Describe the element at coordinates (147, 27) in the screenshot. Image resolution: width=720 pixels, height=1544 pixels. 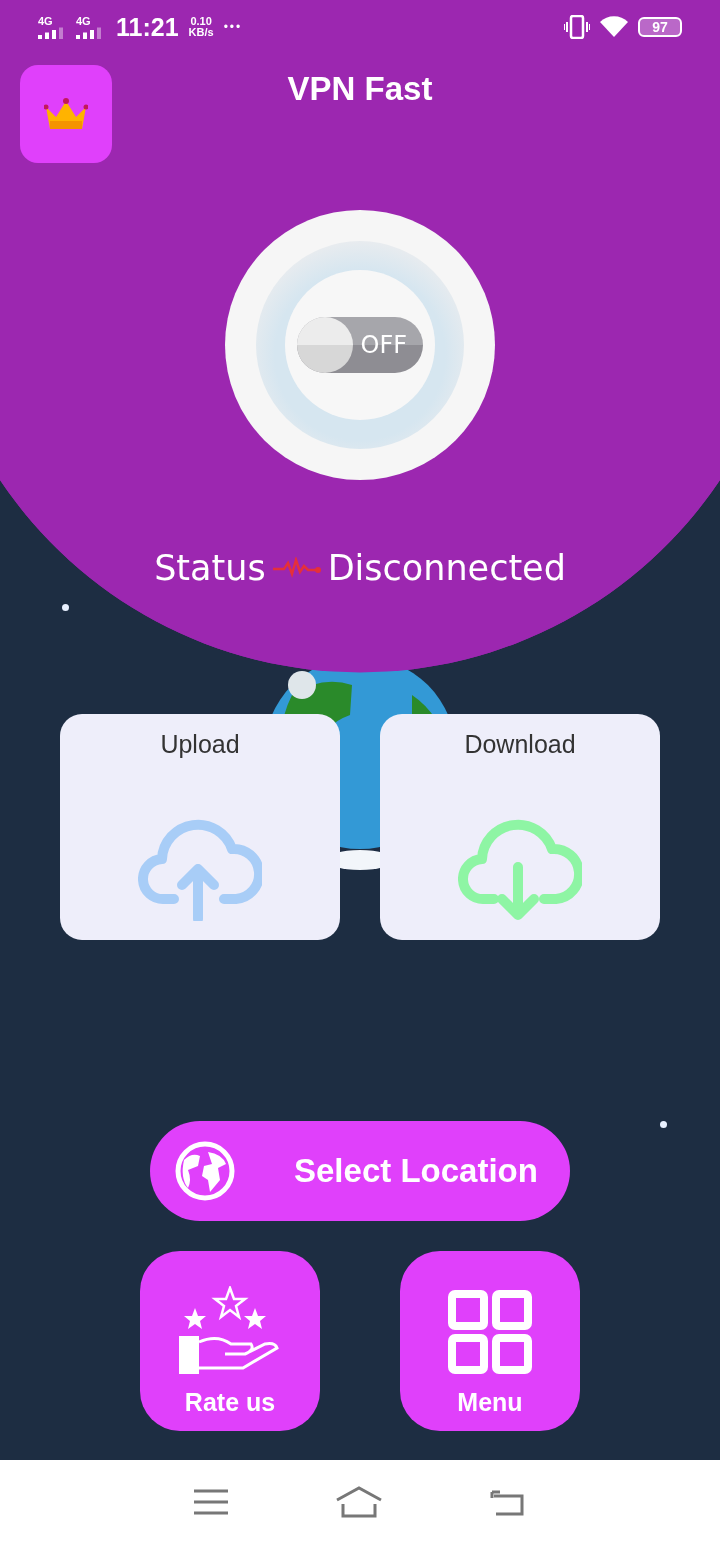
I see `clock: 11:21` at that location.